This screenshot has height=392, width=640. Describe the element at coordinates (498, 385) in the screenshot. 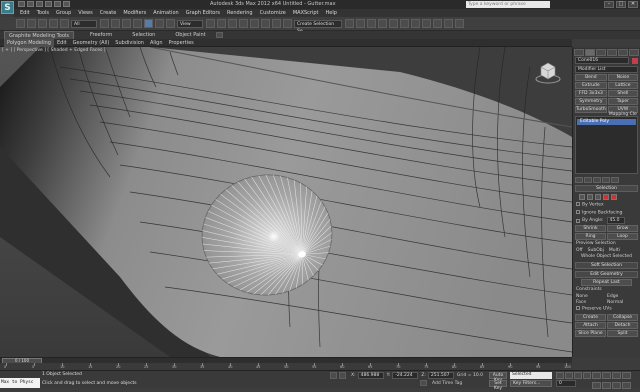

I see `set-key-button: Set Key` at that location.